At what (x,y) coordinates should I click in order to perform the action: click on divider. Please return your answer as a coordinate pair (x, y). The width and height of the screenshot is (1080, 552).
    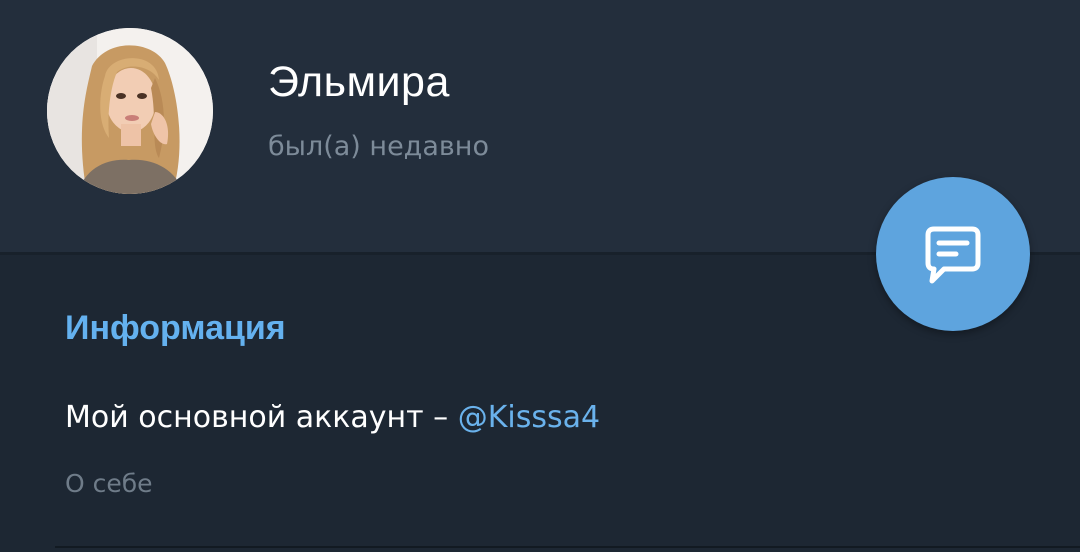
    Looking at the image, I should click on (567, 547).